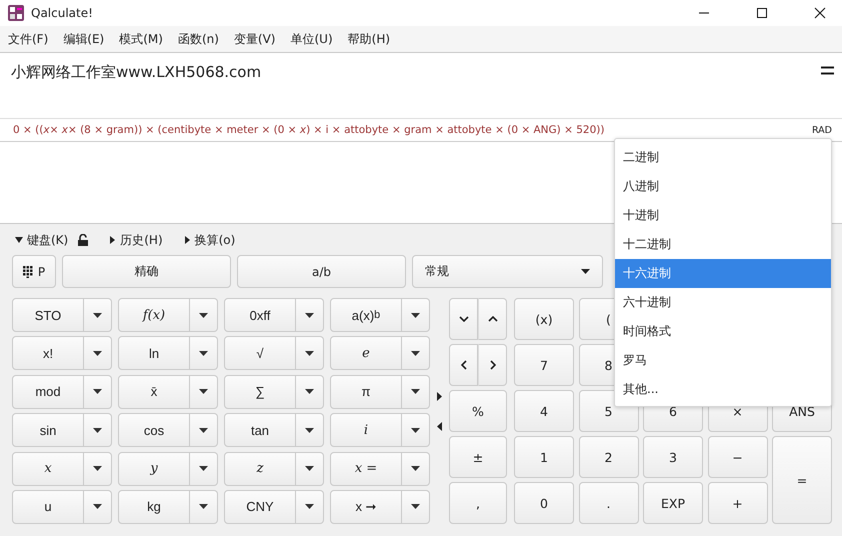  Describe the element at coordinates (366, 507) in the screenshot. I see `function-key: x ➞` at that location.